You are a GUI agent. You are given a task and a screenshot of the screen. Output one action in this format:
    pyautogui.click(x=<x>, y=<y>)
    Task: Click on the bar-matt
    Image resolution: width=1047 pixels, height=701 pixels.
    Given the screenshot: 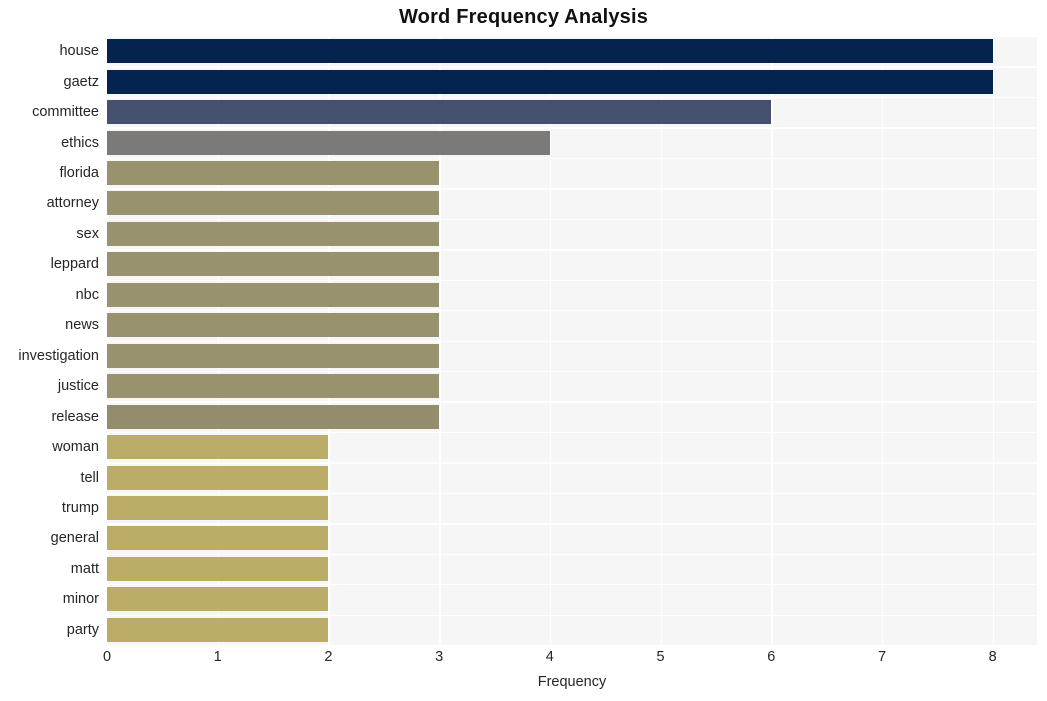 What is the action you would take?
    pyautogui.click(x=218, y=568)
    